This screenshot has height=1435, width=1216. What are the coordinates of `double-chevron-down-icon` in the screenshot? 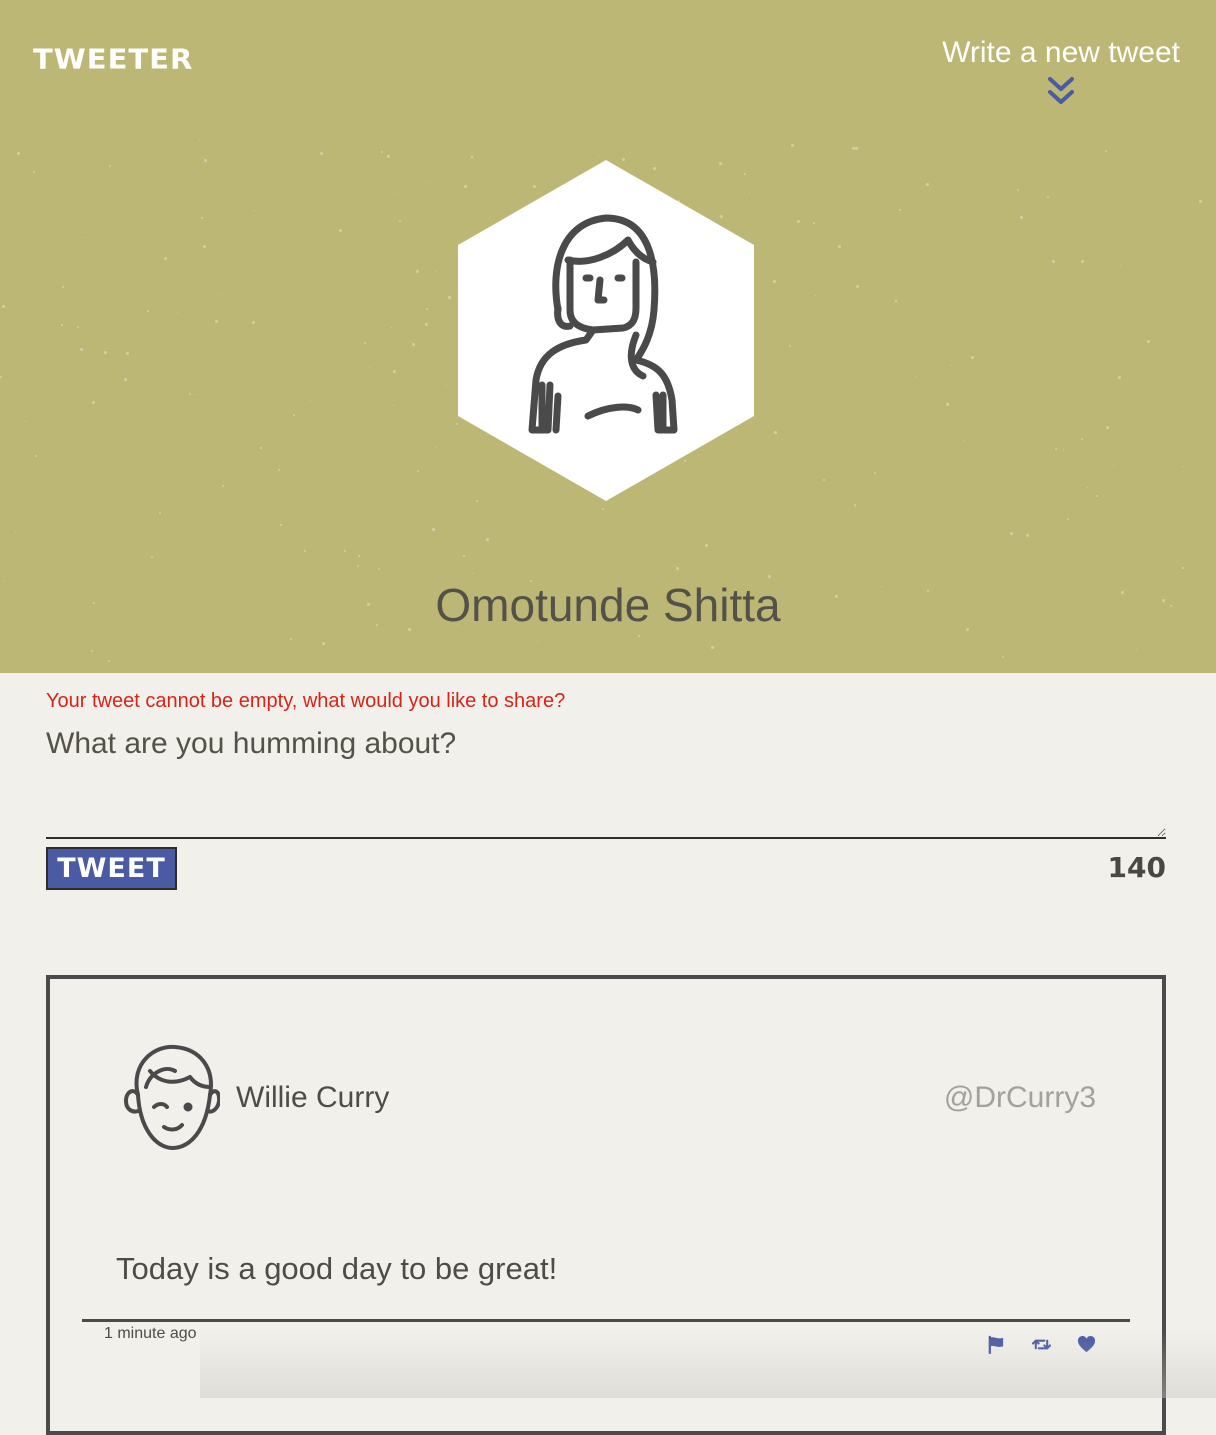 It's located at (1061, 92).